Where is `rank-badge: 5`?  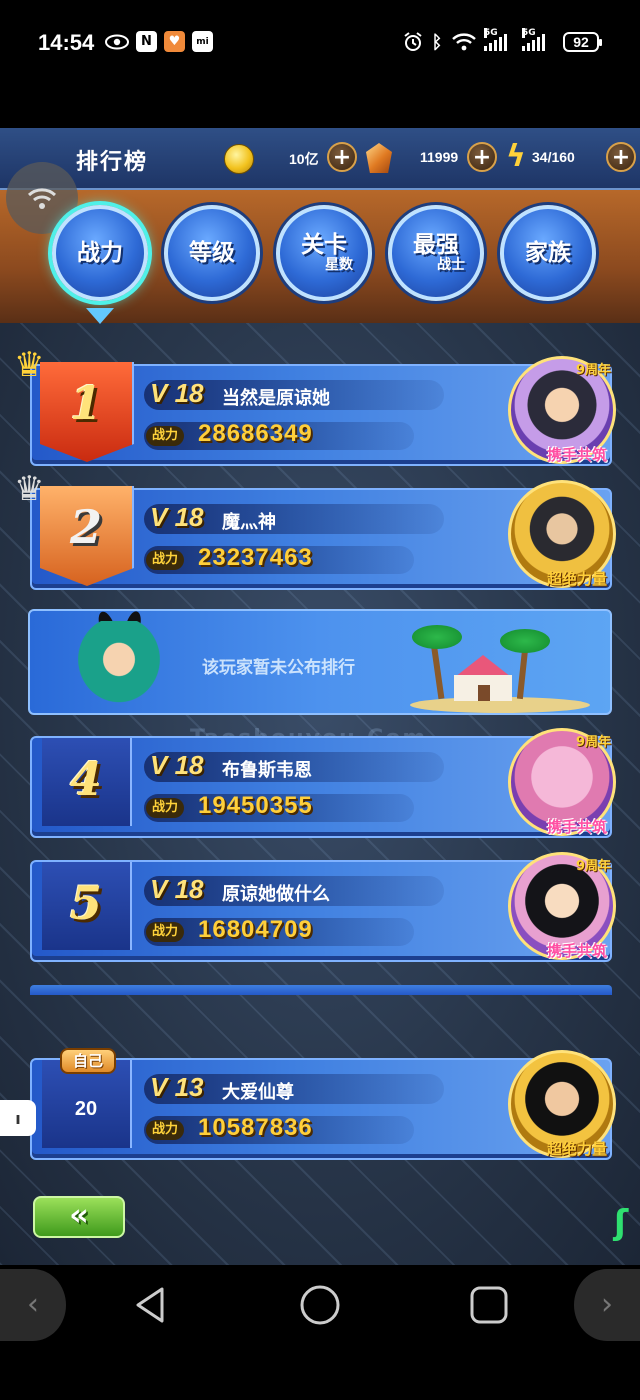
rank-badge: 5 is located at coordinates (87, 906).